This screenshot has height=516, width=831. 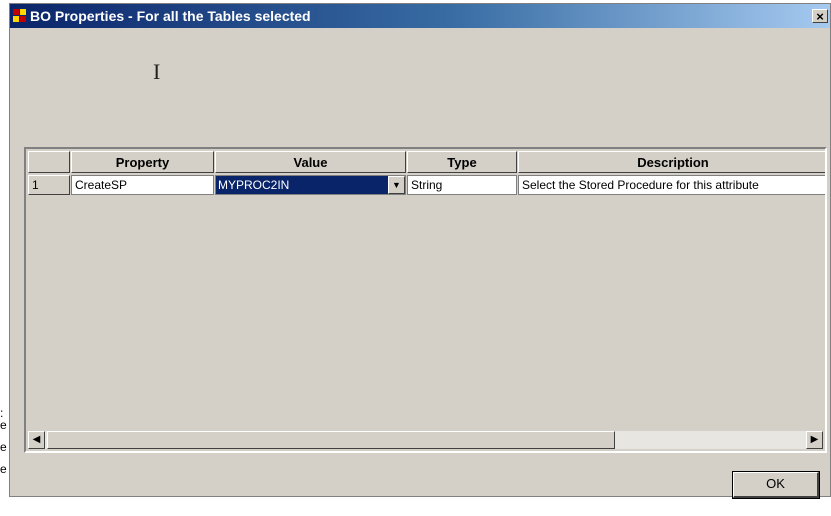 I want to click on app-icon, so click(x=20, y=16).